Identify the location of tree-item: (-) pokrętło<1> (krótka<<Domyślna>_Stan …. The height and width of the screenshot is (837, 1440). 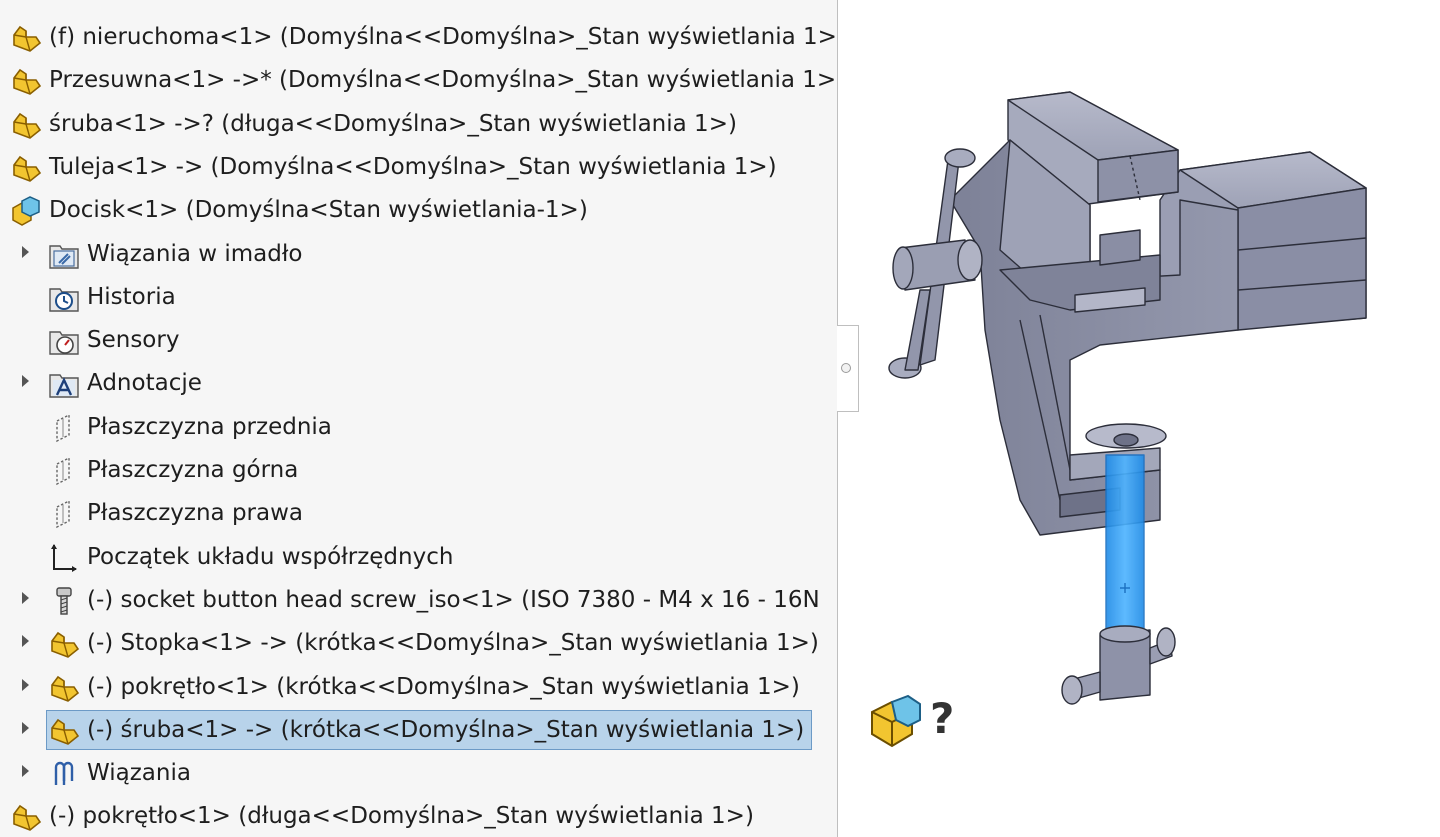
(418, 687).